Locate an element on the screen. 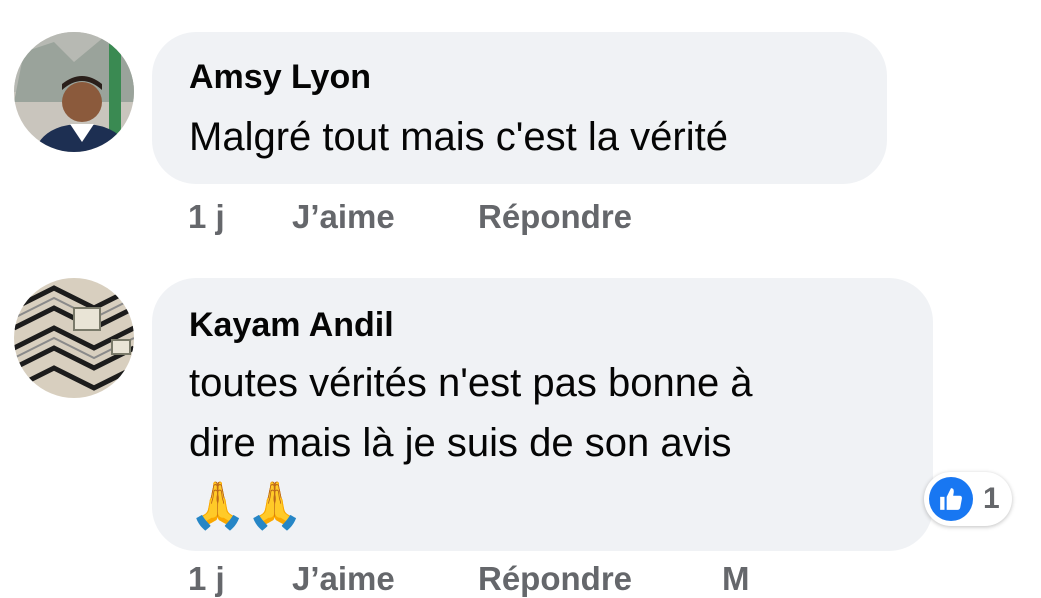 The width and height of the screenshot is (1041, 598). avatar is located at coordinates (74, 338).